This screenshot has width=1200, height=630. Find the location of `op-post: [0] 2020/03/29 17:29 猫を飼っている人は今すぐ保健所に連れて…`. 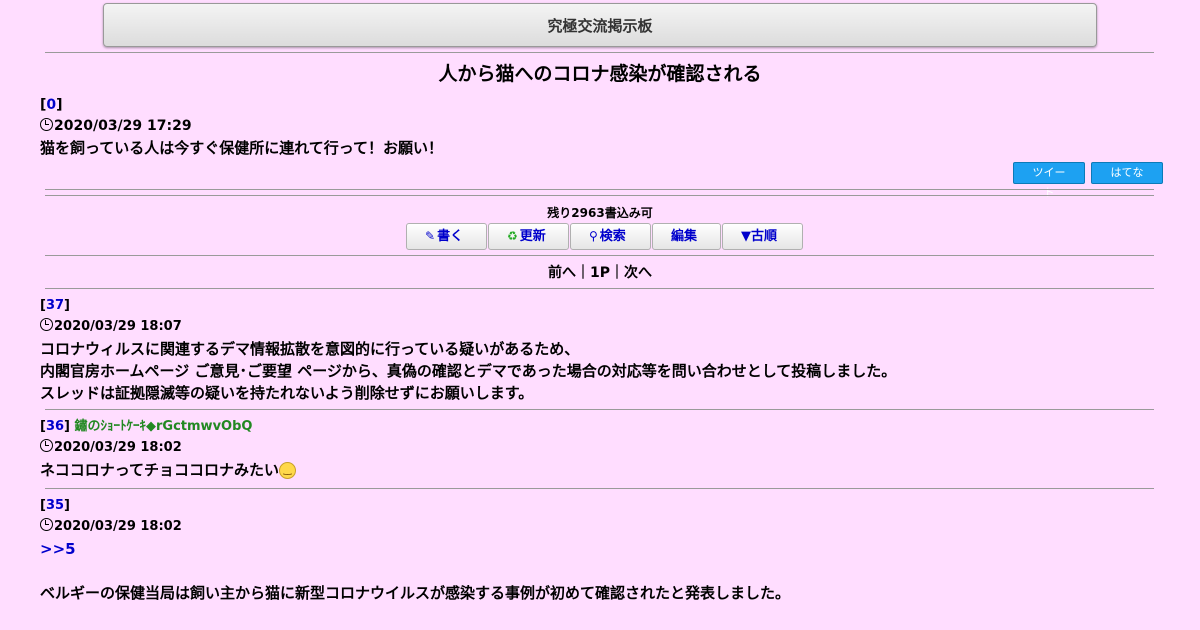

op-post: [0] 2020/03/29 17:29 猫を飼っている人は今すぐ保健所に連れて… is located at coordinates (595, 127).